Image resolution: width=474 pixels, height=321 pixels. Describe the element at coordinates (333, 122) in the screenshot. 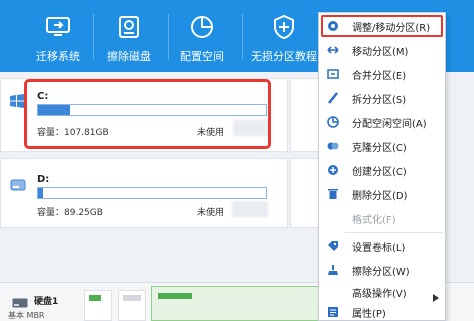

I see `allocate-free-space-icon` at that location.